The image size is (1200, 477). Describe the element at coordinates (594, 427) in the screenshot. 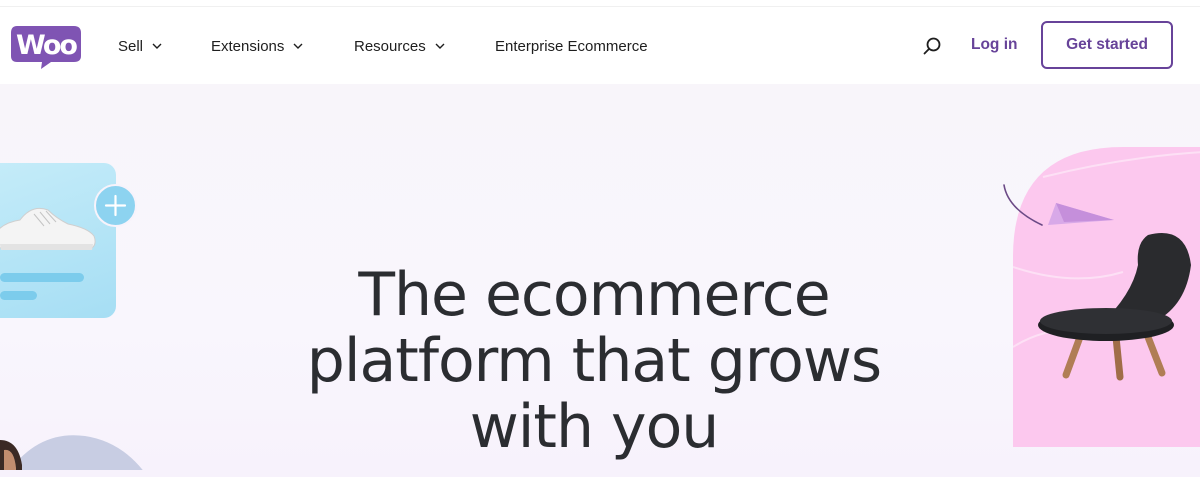

I see `hero-headline-line-3: with you` at that location.